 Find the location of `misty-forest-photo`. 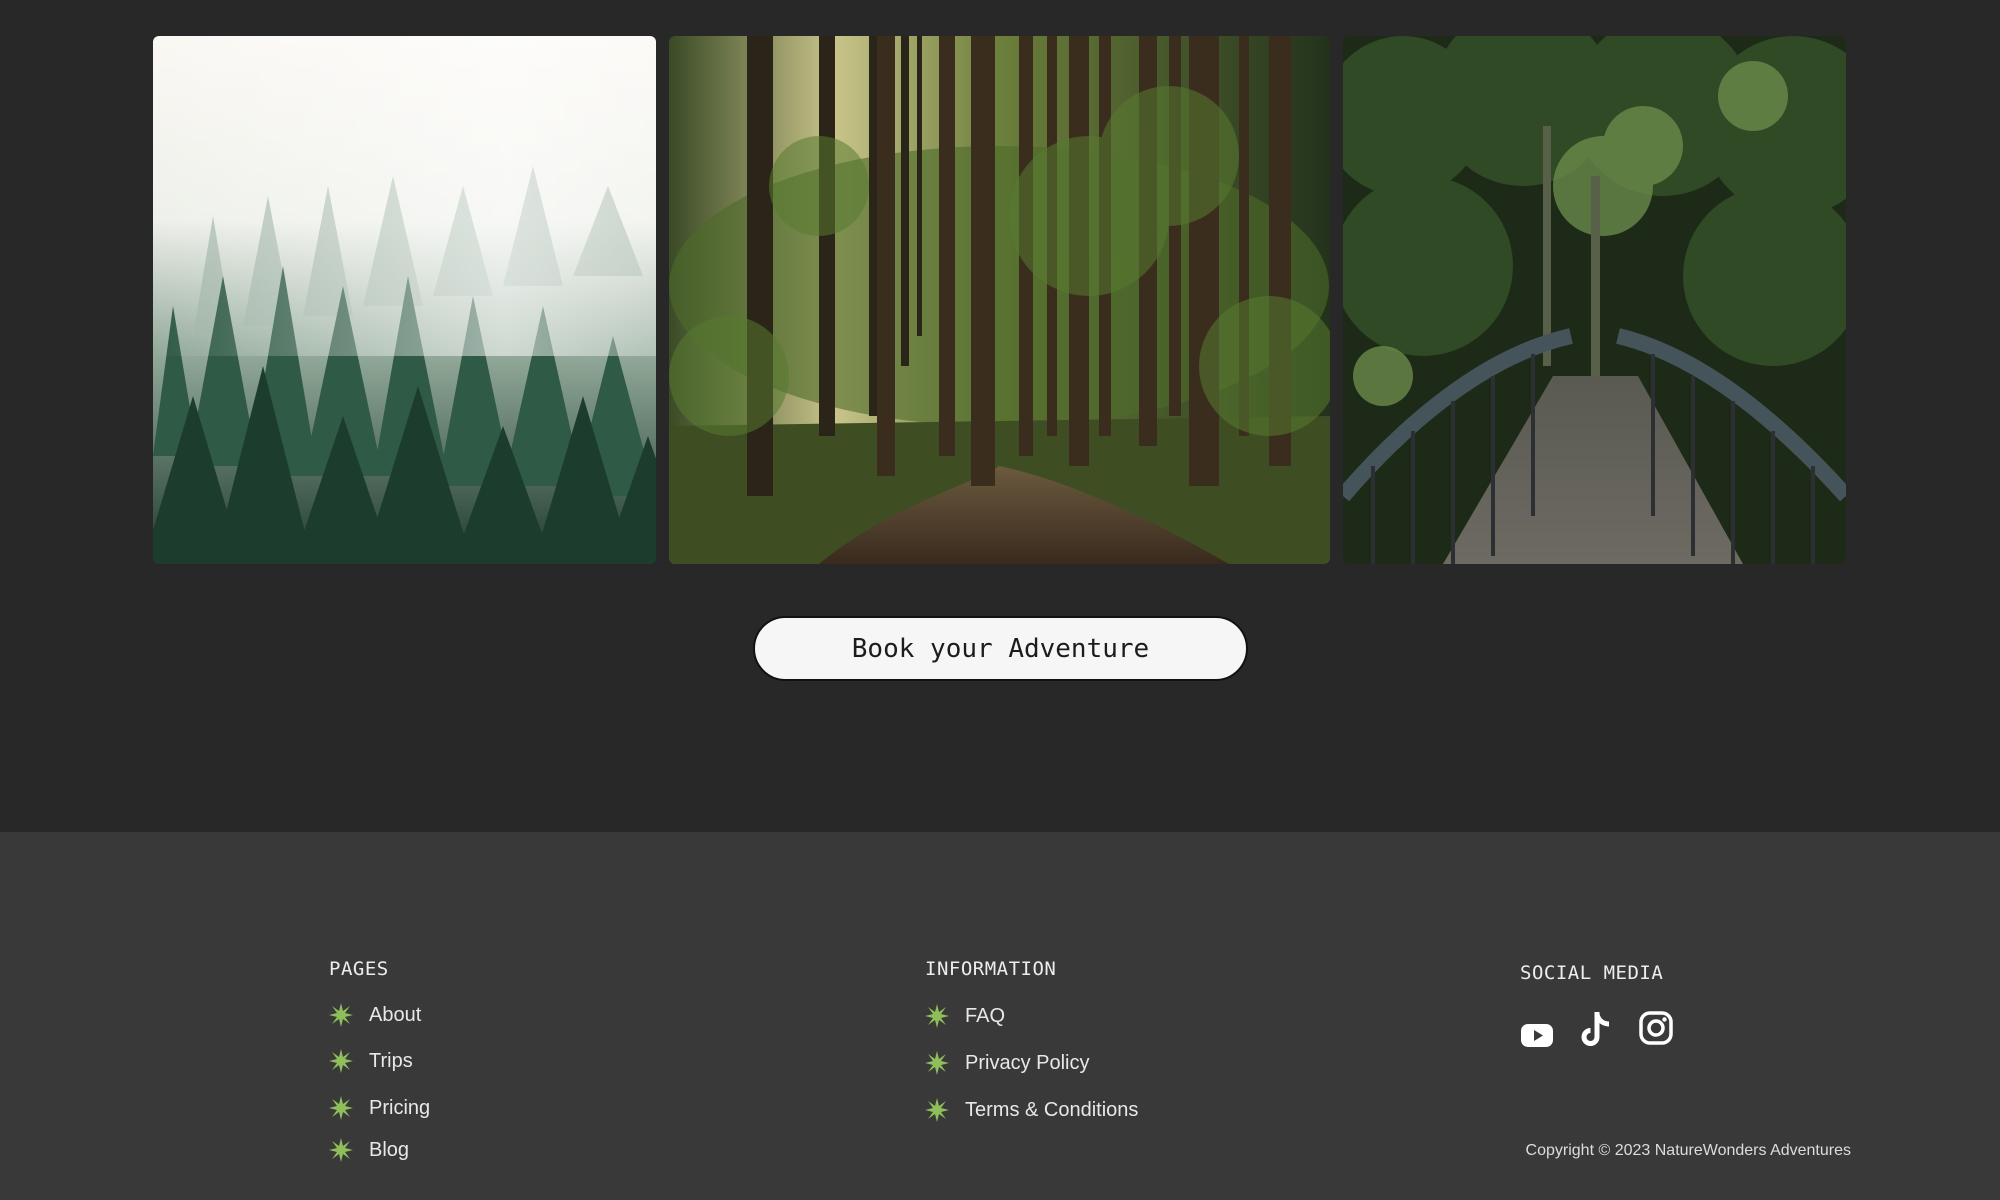

misty-forest-photo is located at coordinates (404, 300).